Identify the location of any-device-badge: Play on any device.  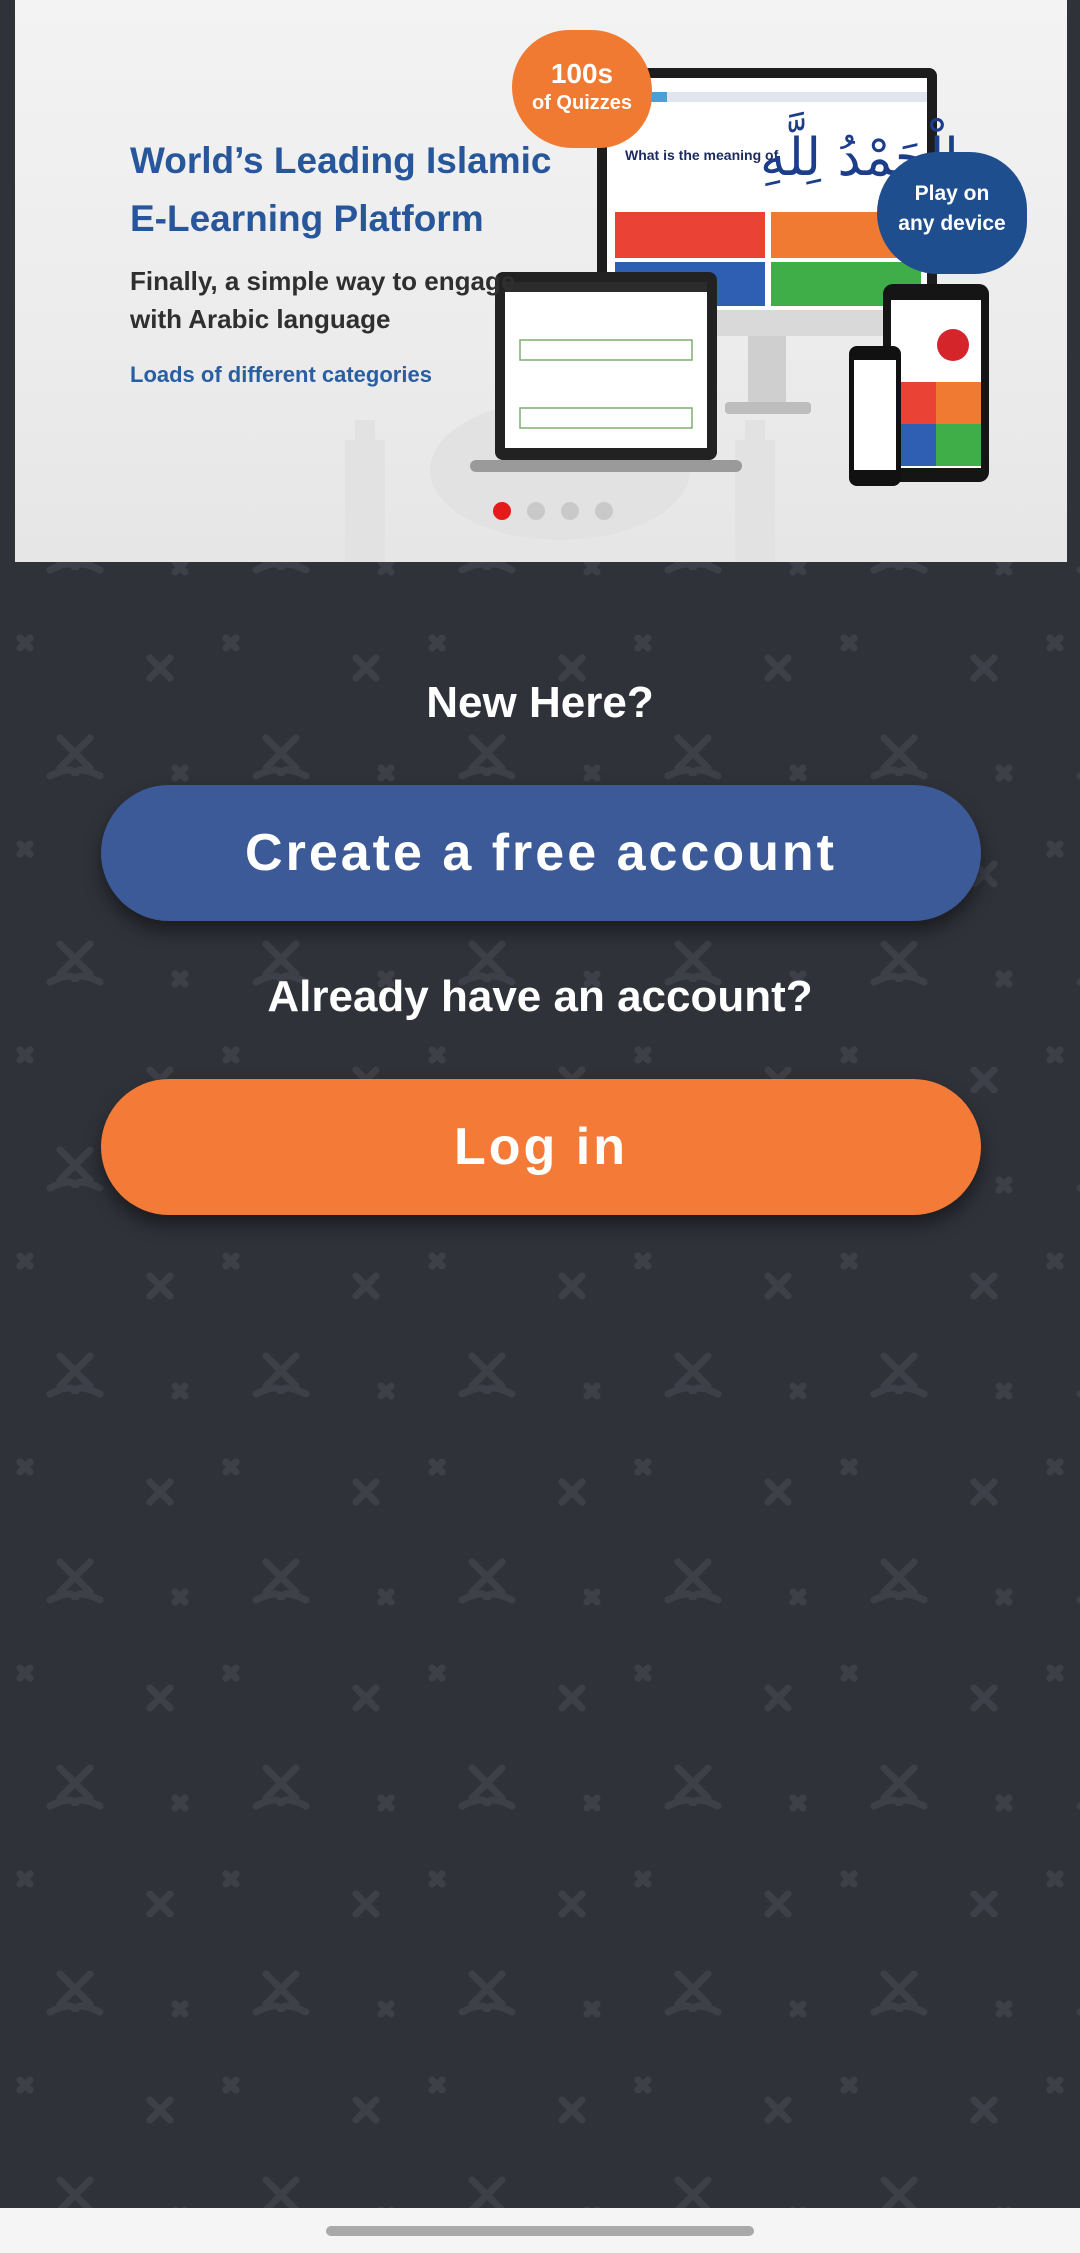
(952, 213).